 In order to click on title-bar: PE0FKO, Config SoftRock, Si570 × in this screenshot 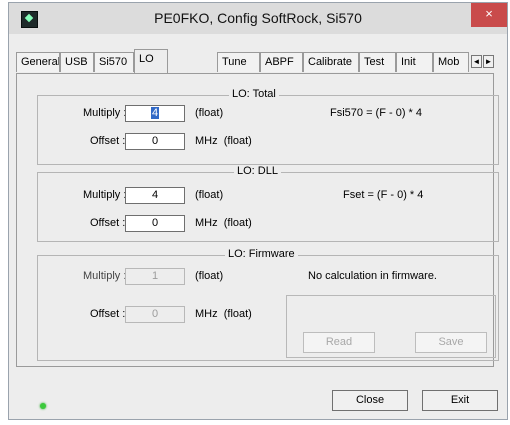, I will do `click(258, 18)`.